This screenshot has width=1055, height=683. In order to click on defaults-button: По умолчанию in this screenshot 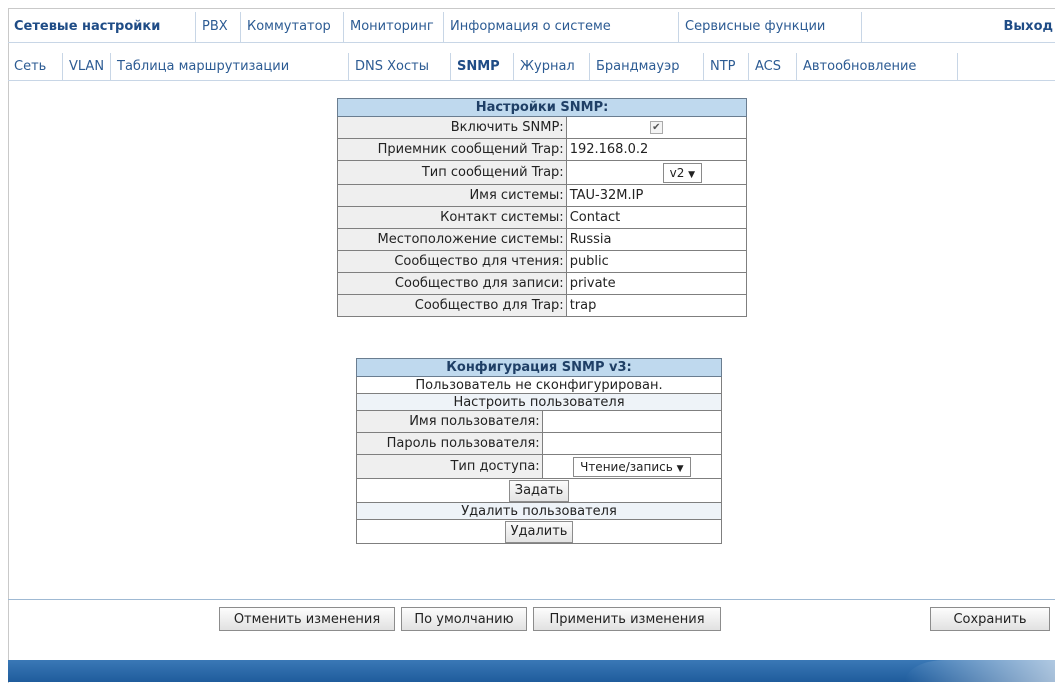, I will do `click(464, 619)`.